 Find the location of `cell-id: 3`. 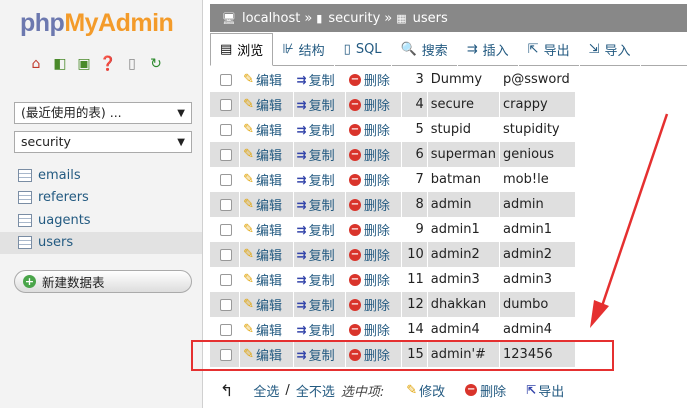

cell-id: 3 is located at coordinates (414, 79).